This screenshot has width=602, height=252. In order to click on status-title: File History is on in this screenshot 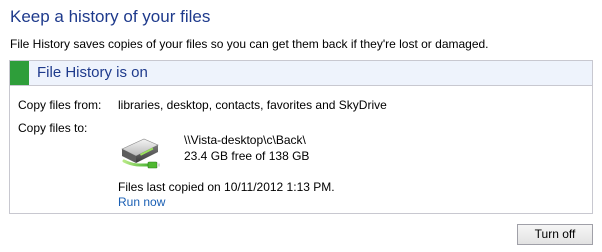, I will do `click(92, 72)`.